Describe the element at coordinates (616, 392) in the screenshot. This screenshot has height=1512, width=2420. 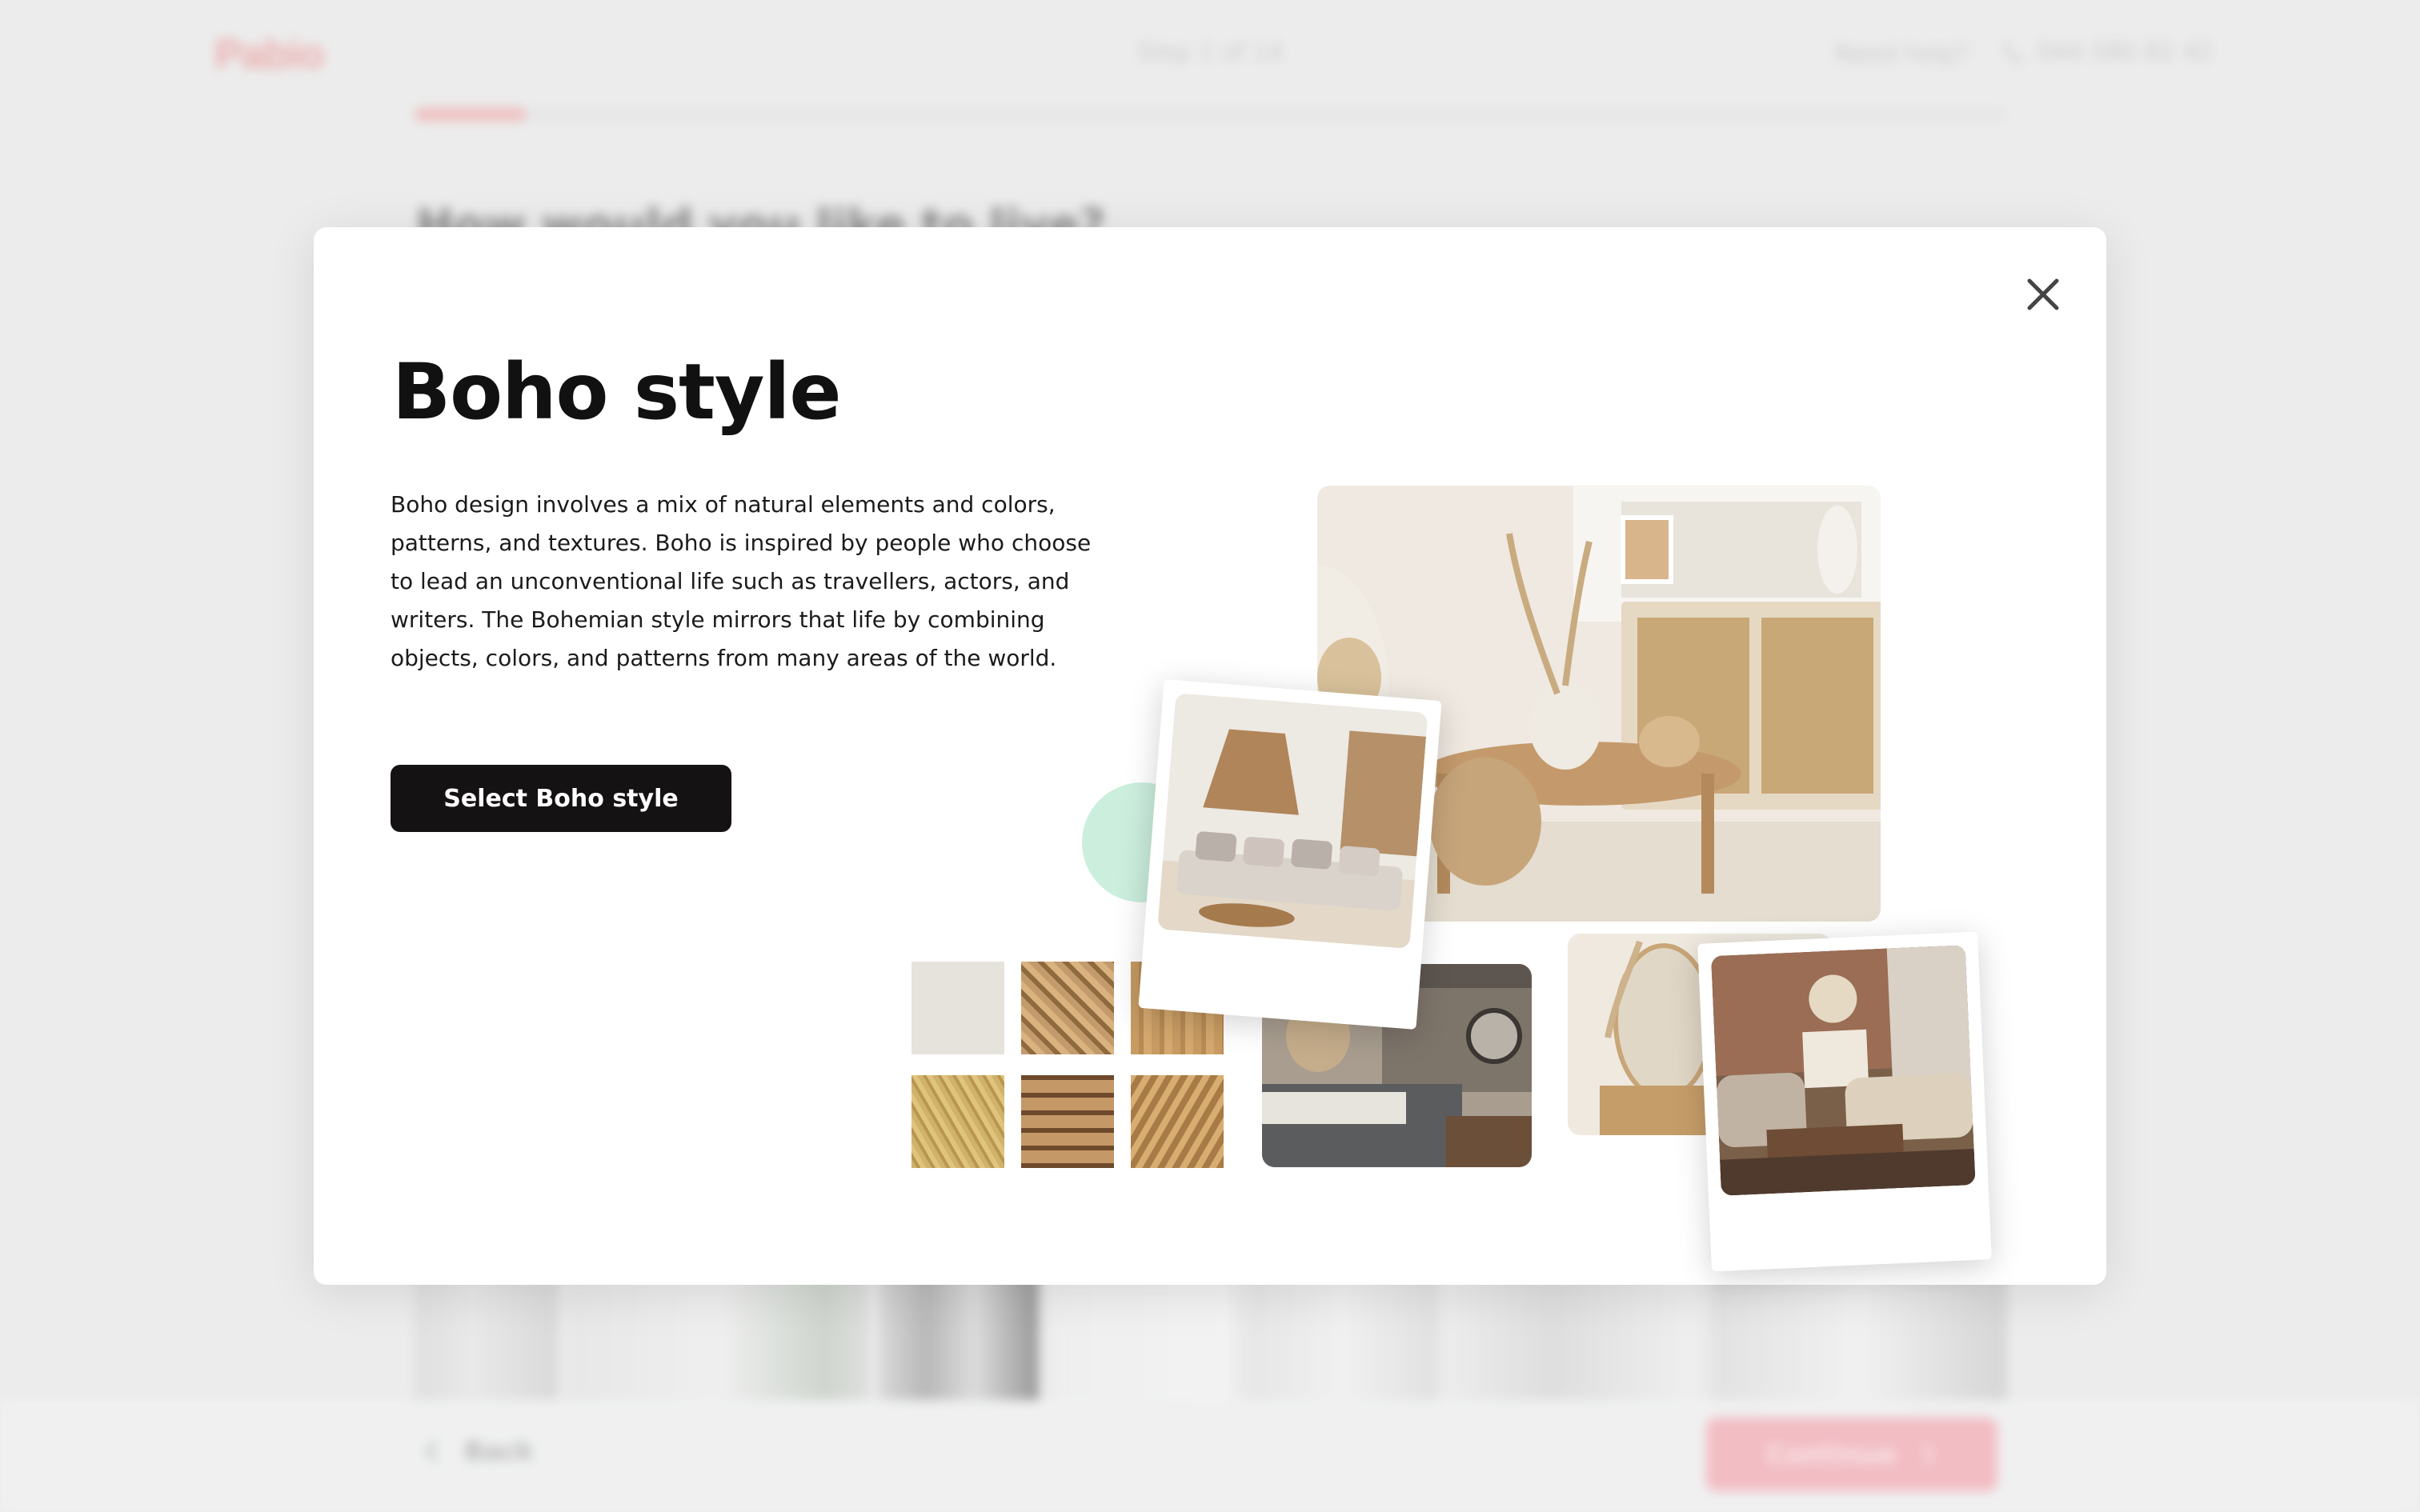
I see `modal-title: Boho style` at that location.